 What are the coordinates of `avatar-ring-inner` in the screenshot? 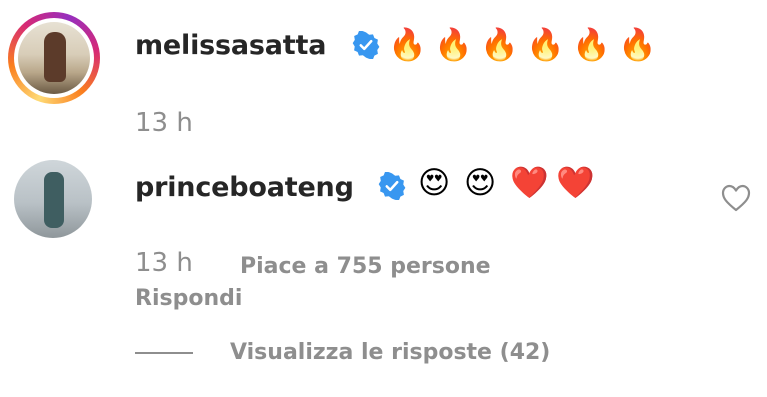 It's located at (54, 58).